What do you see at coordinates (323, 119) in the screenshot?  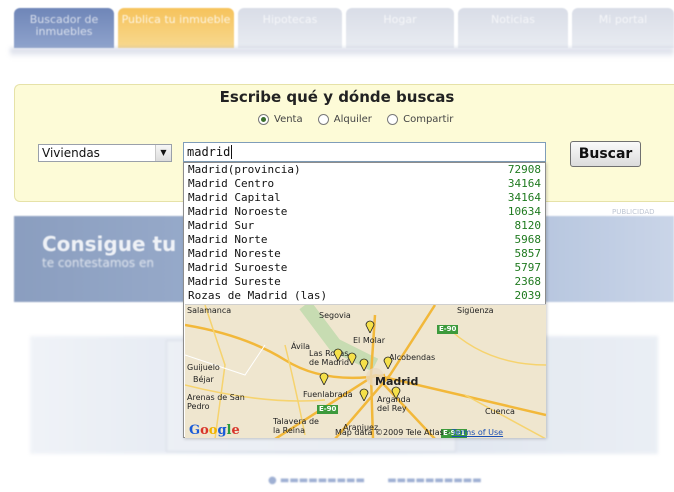 I see `radio-alquiler-dot` at bounding box center [323, 119].